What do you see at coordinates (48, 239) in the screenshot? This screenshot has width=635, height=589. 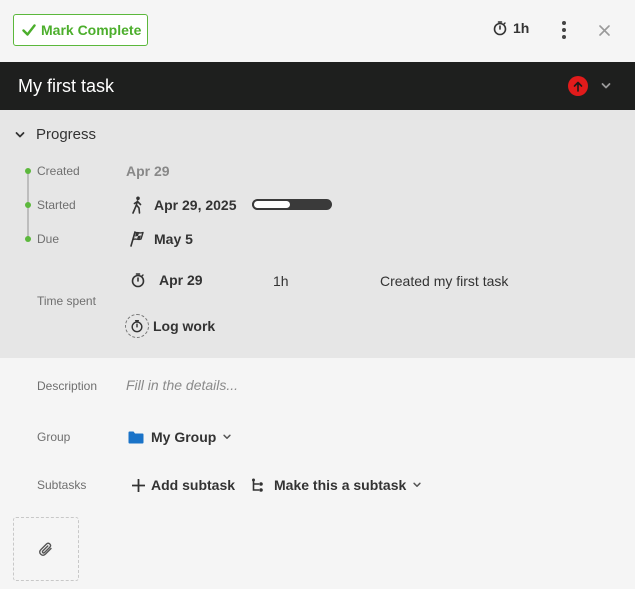 I see `due-label: Due` at bounding box center [48, 239].